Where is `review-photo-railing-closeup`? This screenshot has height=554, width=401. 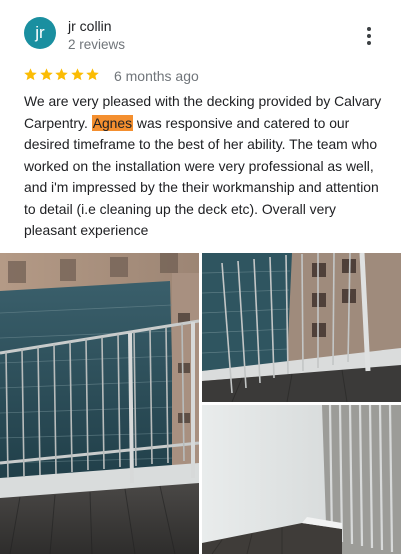 review-photo-railing-closeup is located at coordinates (301, 327).